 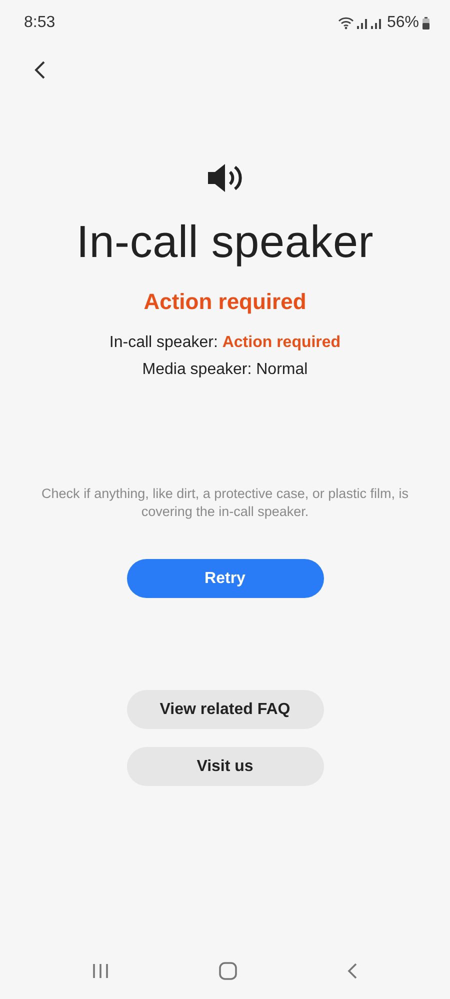 What do you see at coordinates (228, 971) in the screenshot?
I see `home-icon` at bounding box center [228, 971].